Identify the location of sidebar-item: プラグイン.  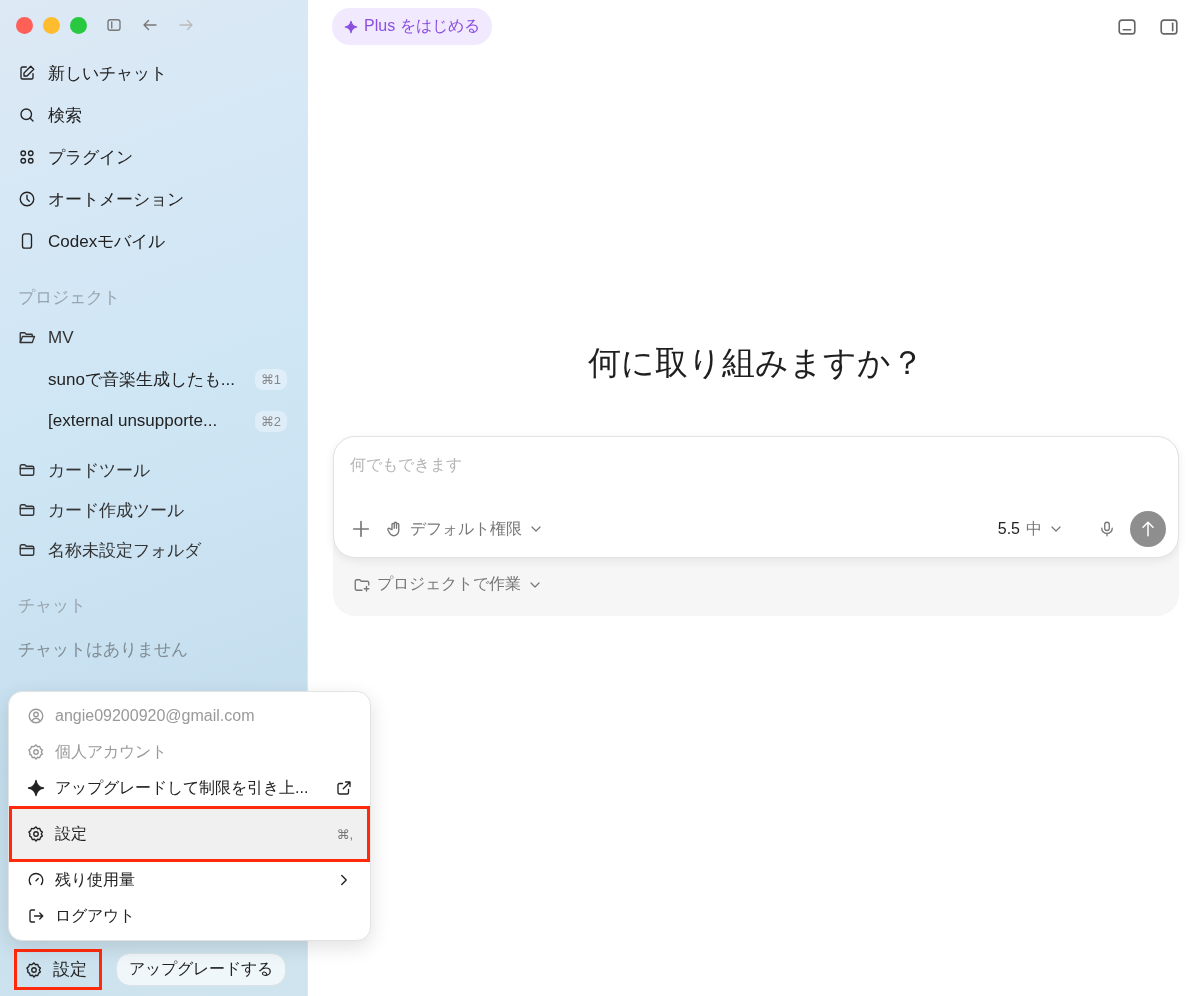
(153, 157).